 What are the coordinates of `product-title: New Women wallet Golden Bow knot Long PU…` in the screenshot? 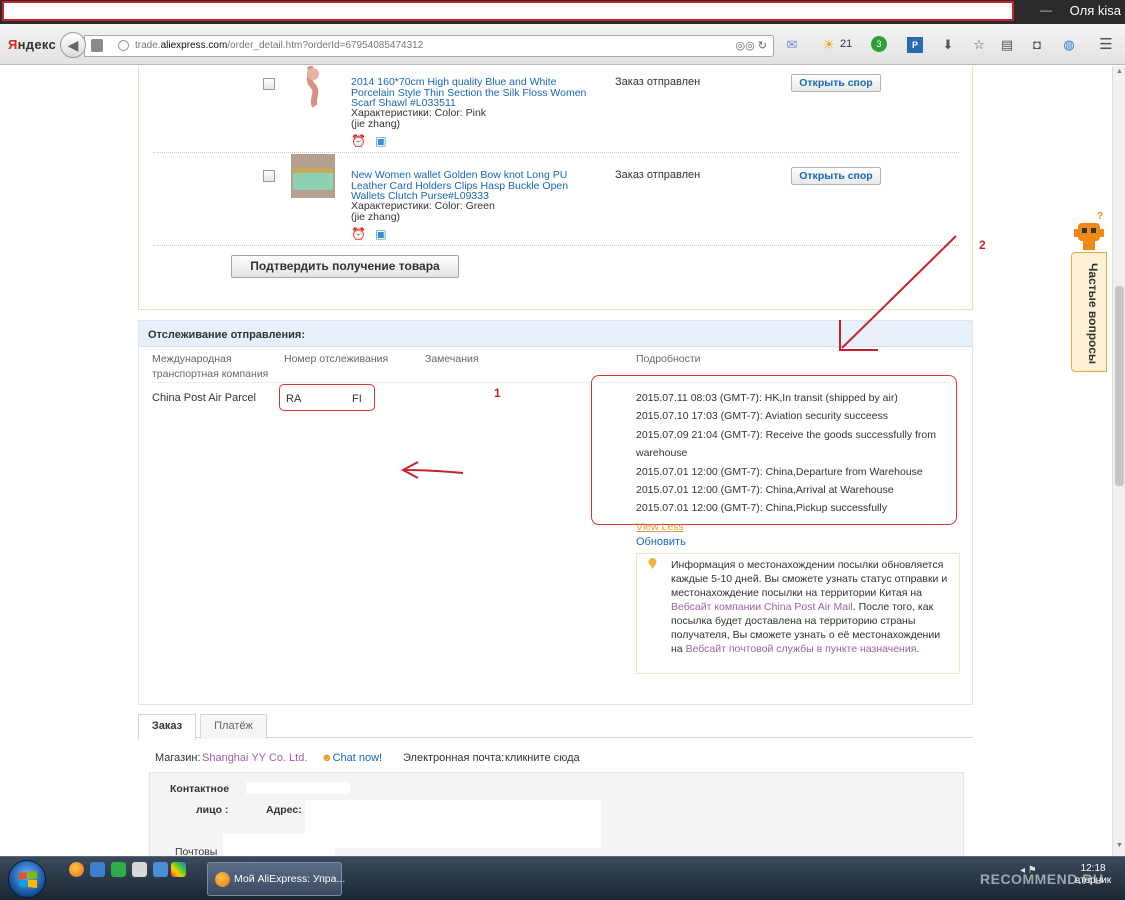 It's located at (473, 186).